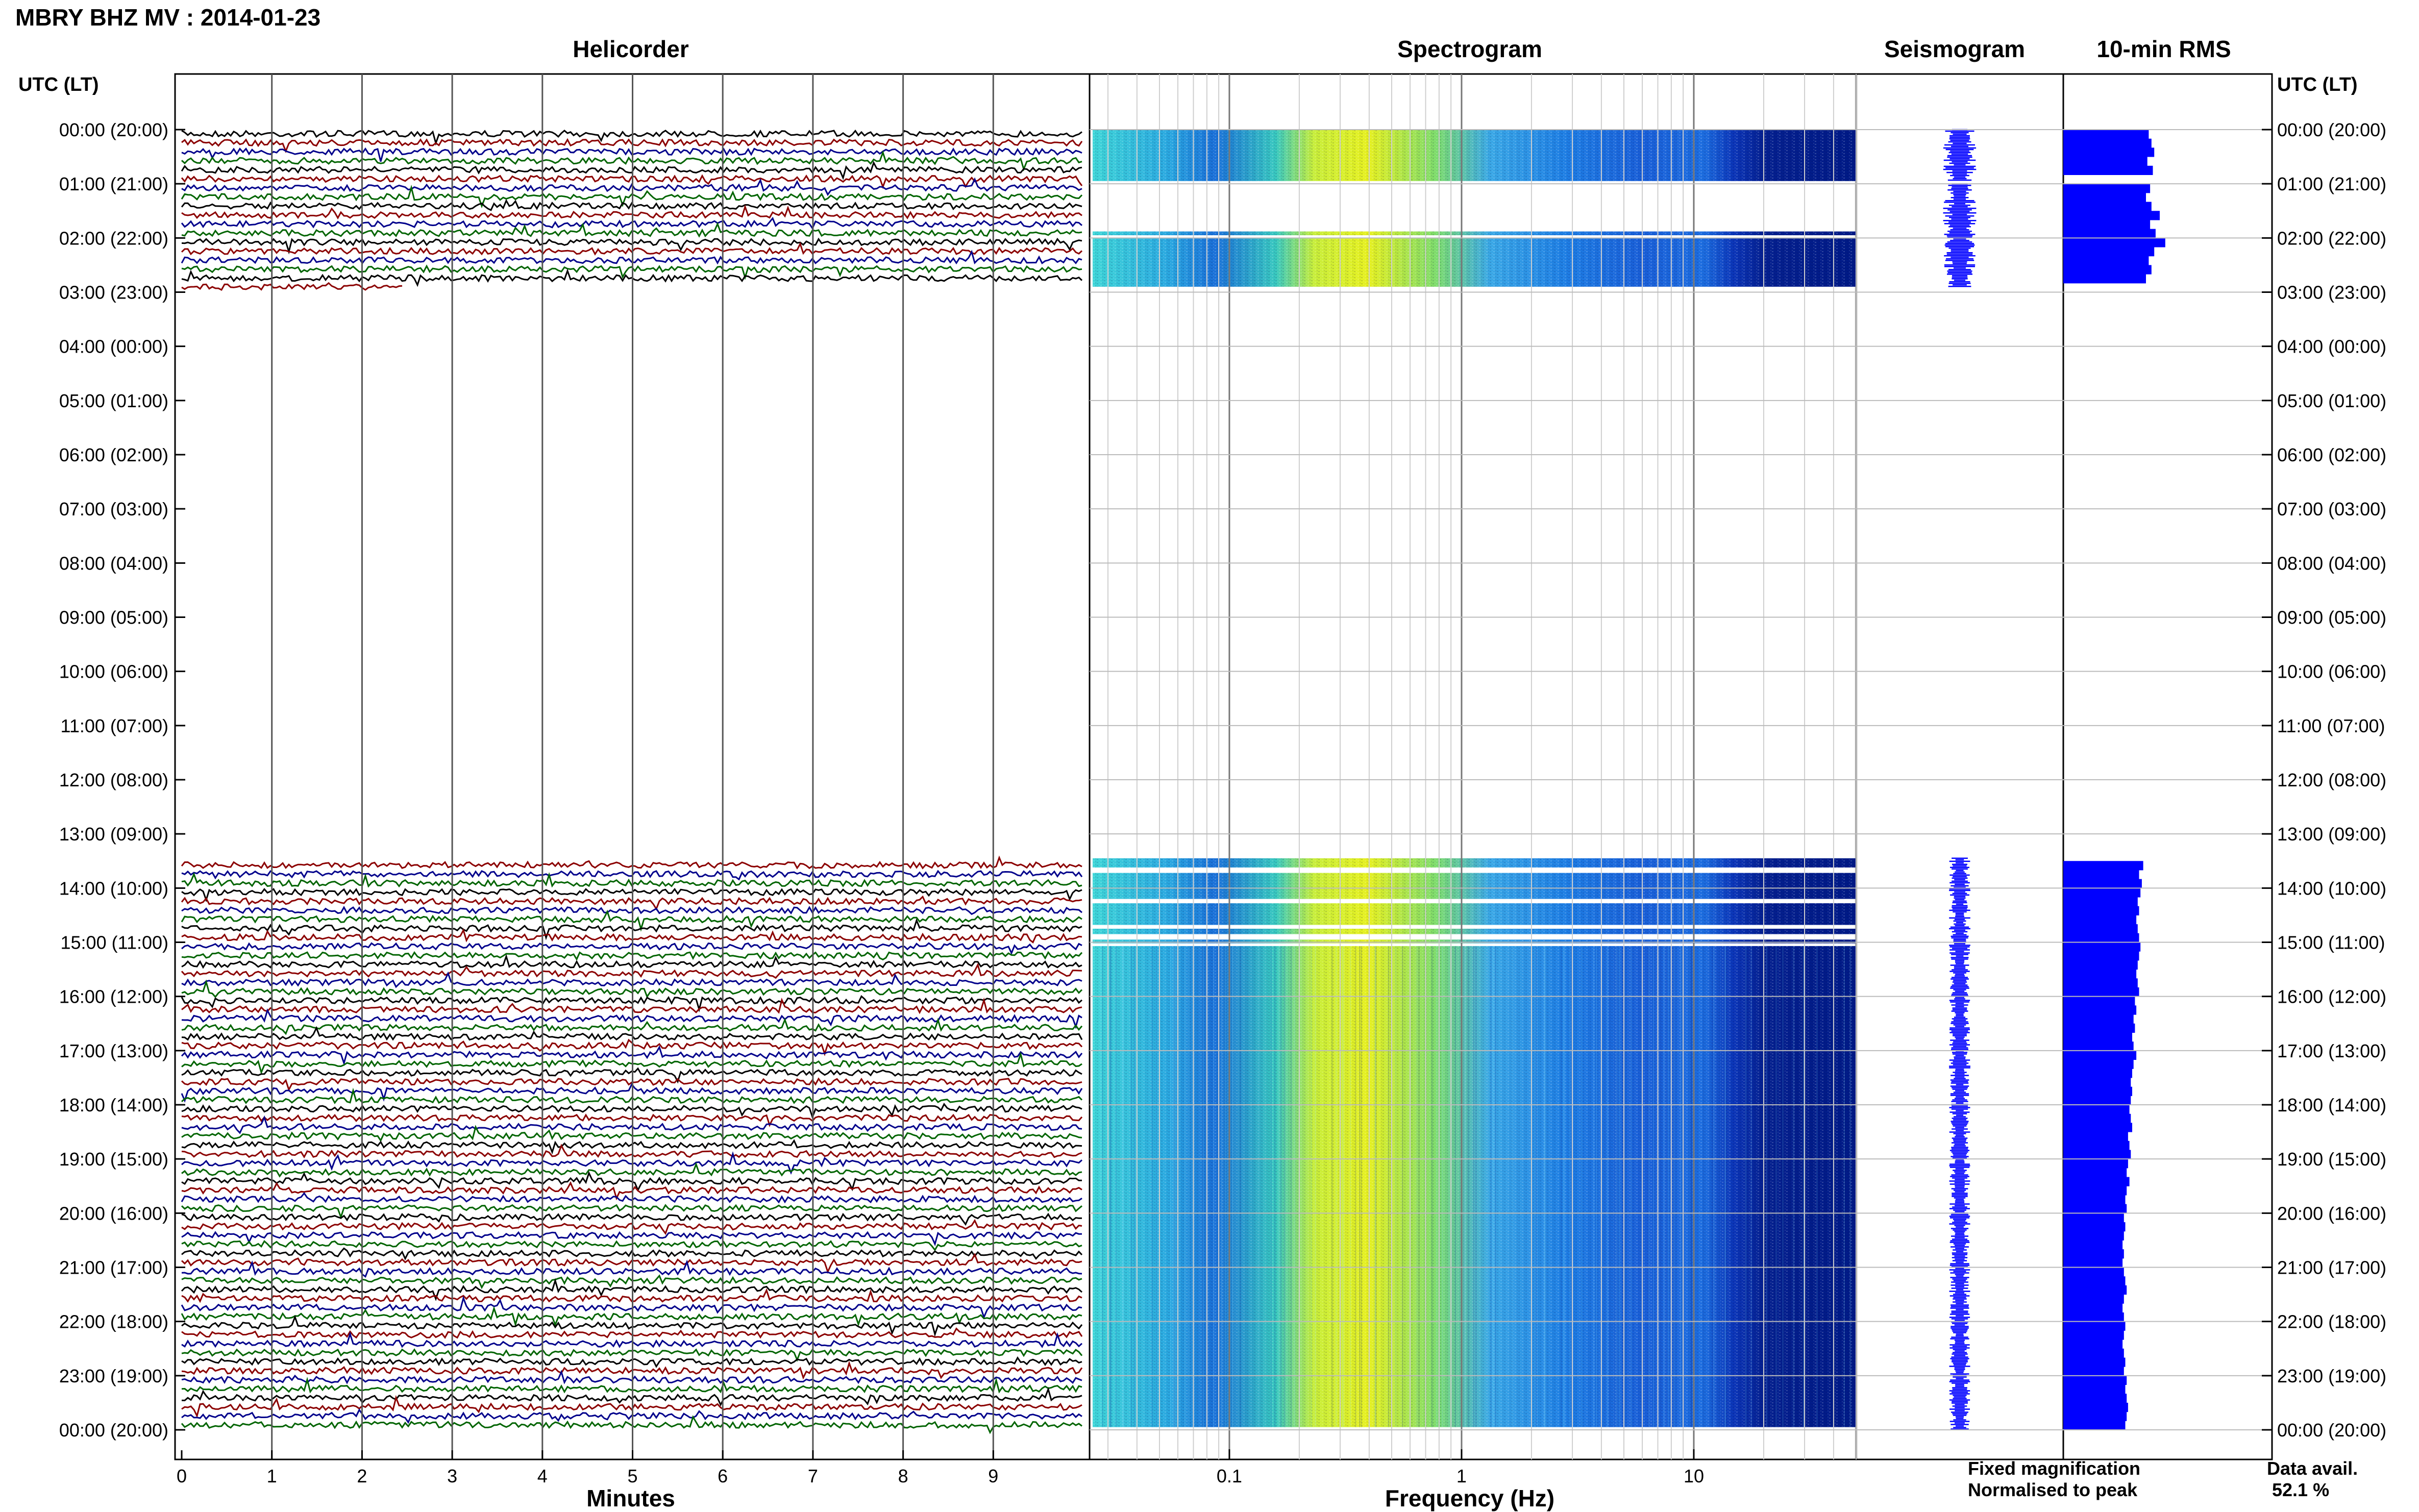 This screenshot has height=1512, width=2419. What do you see at coordinates (114, 725) in the screenshot?
I see `left-time-label: 11:00 (07:00)` at bounding box center [114, 725].